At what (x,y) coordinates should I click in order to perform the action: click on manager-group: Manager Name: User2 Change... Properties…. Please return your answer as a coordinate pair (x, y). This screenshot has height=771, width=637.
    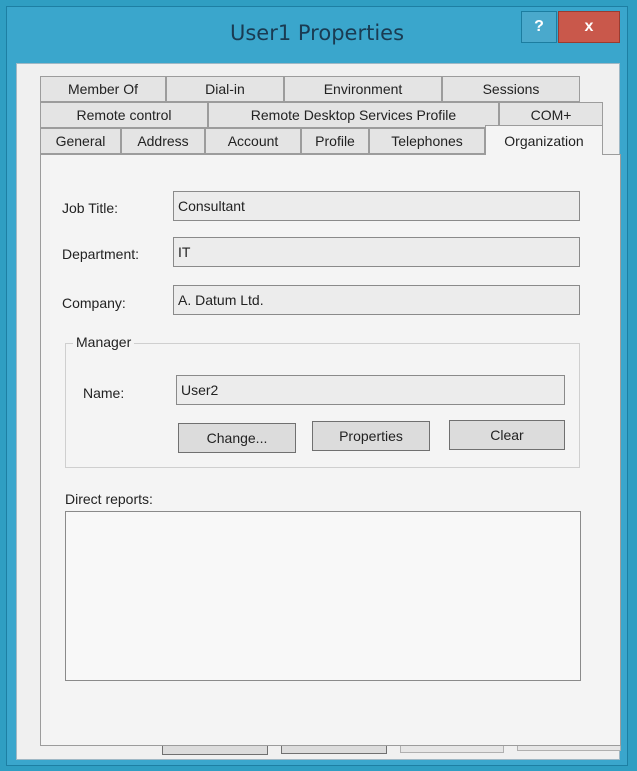
    Looking at the image, I should click on (322, 401).